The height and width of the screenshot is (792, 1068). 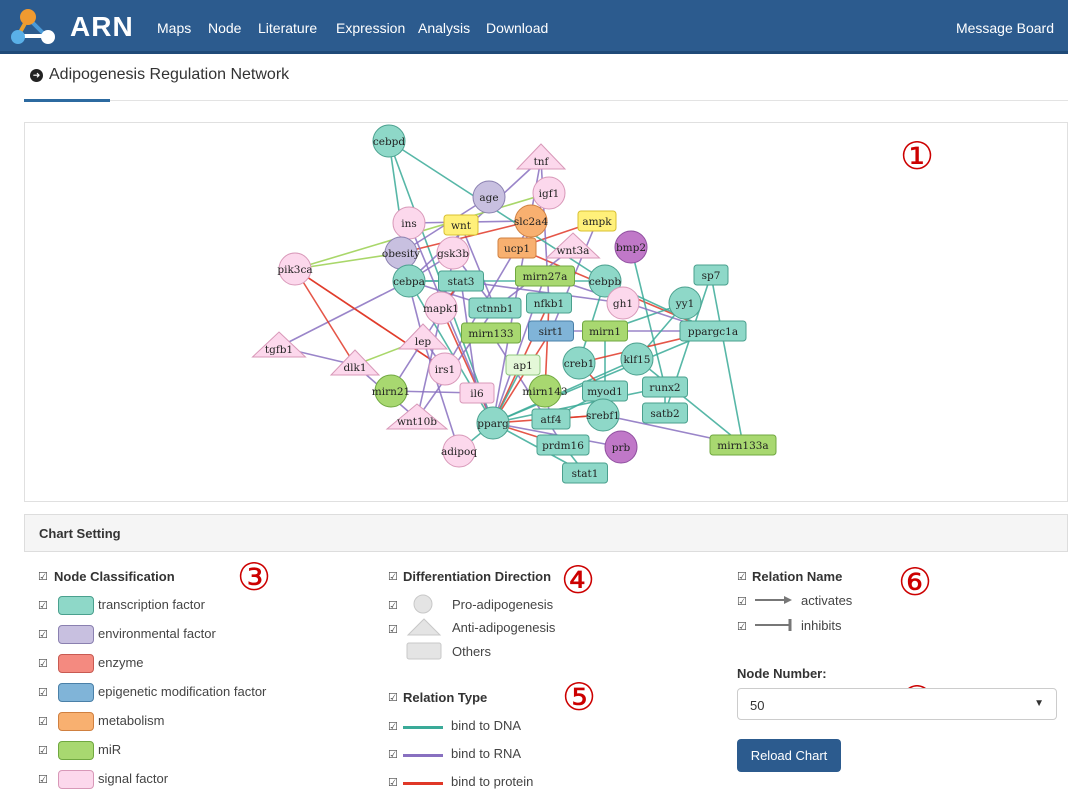 I want to click on network-node-dlk1: dlk1, so click(x=355, y=362).